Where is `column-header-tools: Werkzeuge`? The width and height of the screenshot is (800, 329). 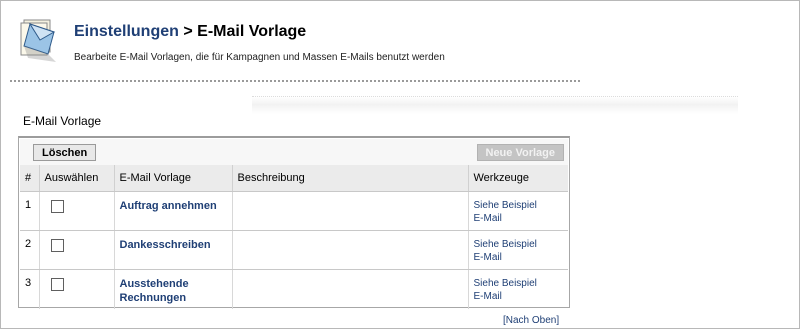
column-header-tools: Werkzeuge is located at coordinates (518, 178).